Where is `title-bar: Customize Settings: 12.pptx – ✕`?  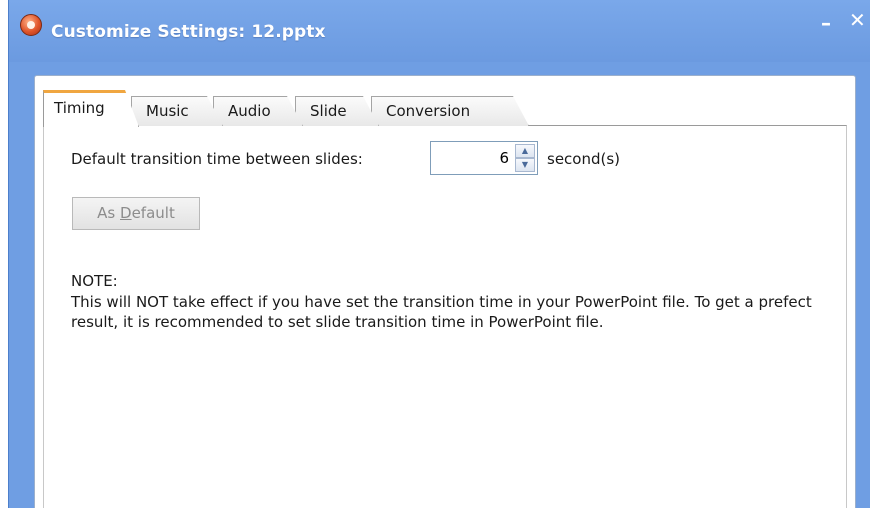 title-bar: Customize Settings: 12.pptx – ✕ is located at coordinates (439, 31).